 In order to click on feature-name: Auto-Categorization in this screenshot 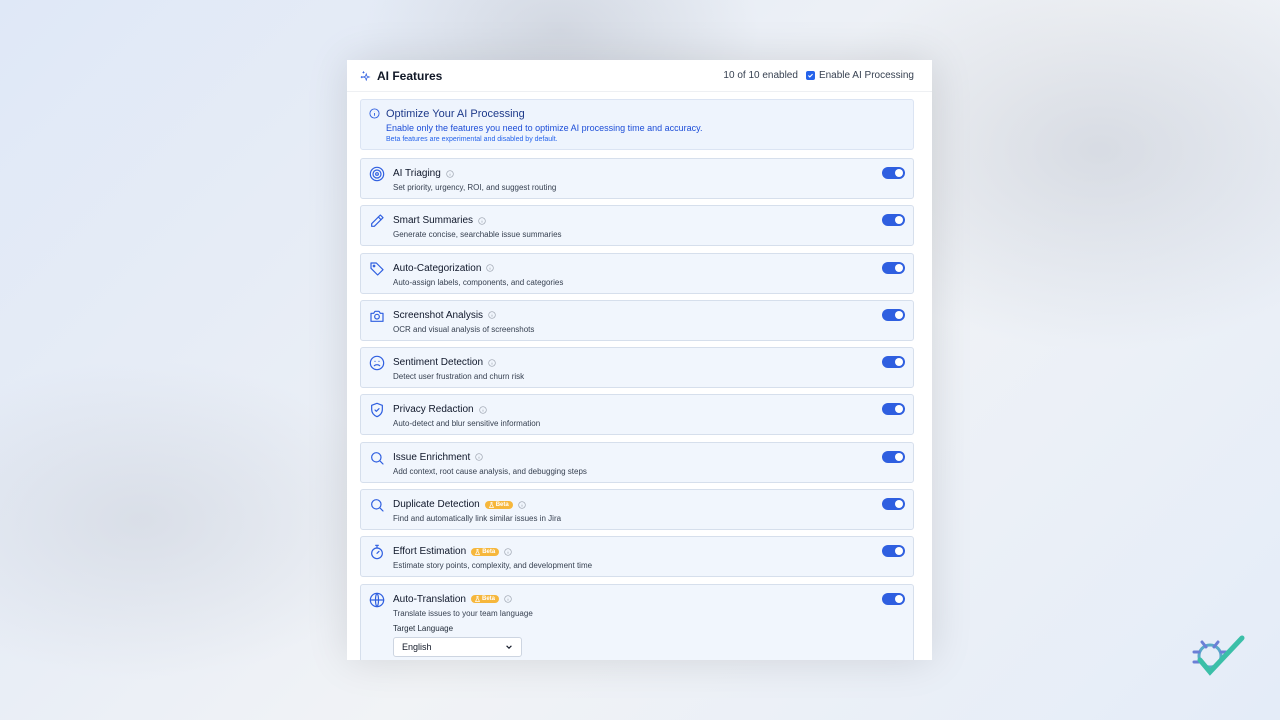, I will do `click(437, 268)`.